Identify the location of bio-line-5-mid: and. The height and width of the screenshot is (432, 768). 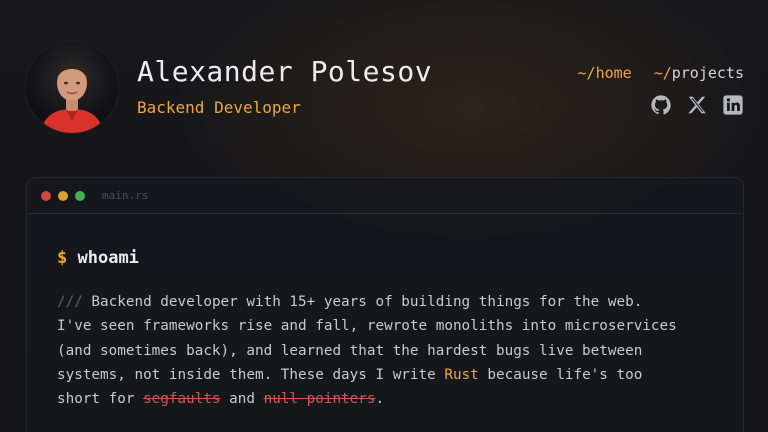
(242, 399).